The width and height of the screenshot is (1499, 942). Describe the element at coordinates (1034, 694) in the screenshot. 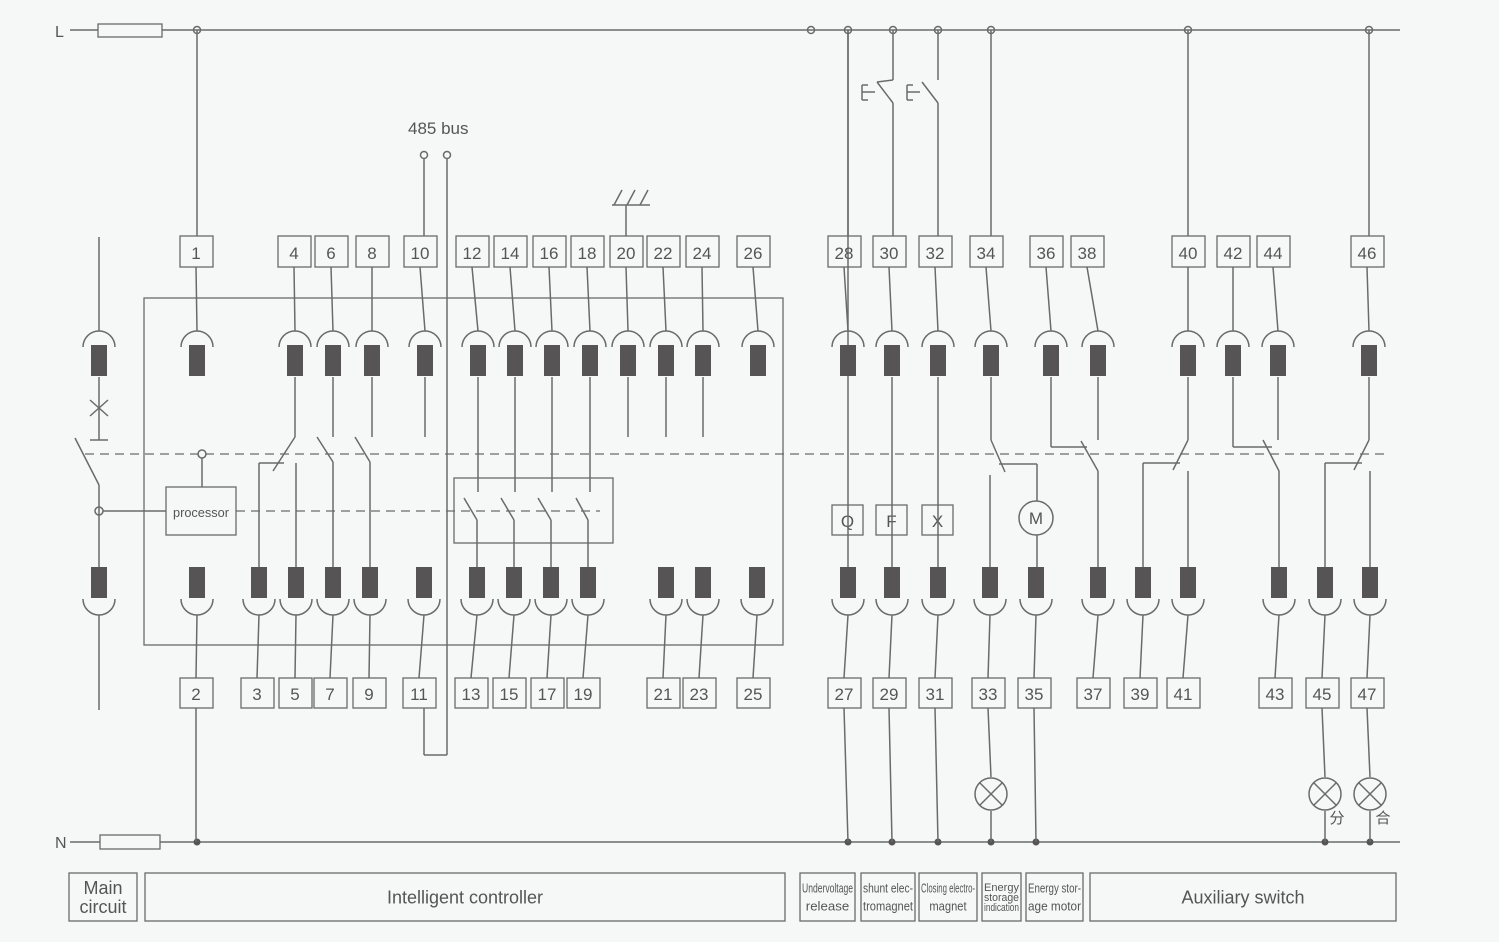

I see `terminal-label: 35` at that location.